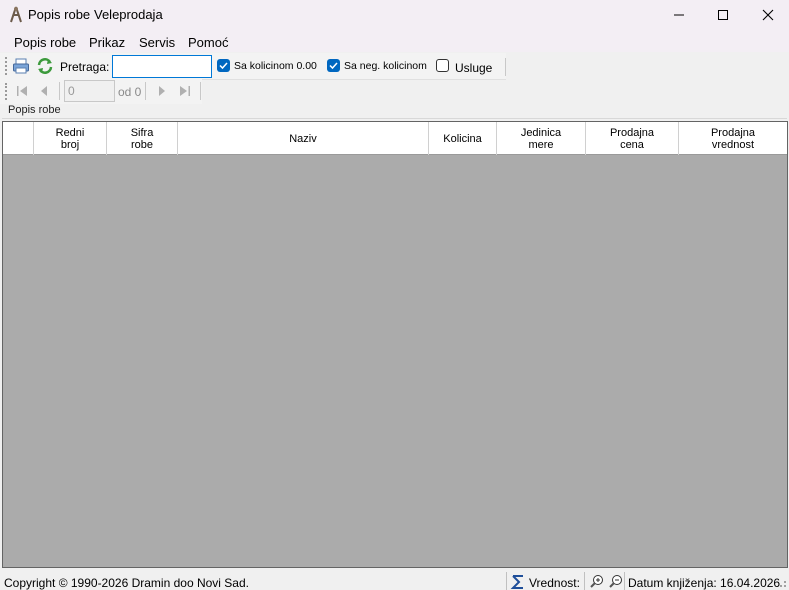 The image size is (789, 590). What do you see at coordinates (185, 91) in the screenshot?
I see `last-page-icon` at bounding box center [185, 91].